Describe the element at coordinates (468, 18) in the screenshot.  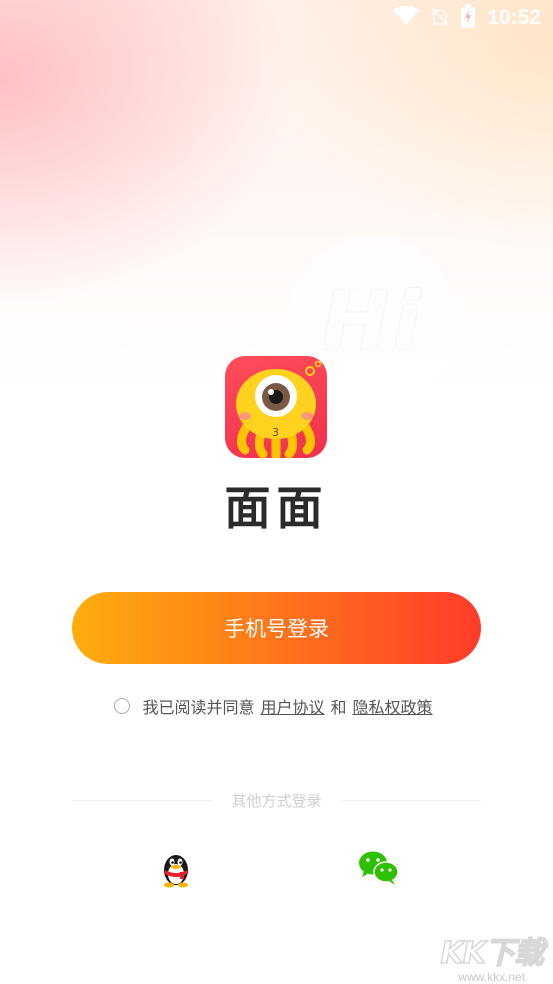
I see `battery-charging-icon` at that location.